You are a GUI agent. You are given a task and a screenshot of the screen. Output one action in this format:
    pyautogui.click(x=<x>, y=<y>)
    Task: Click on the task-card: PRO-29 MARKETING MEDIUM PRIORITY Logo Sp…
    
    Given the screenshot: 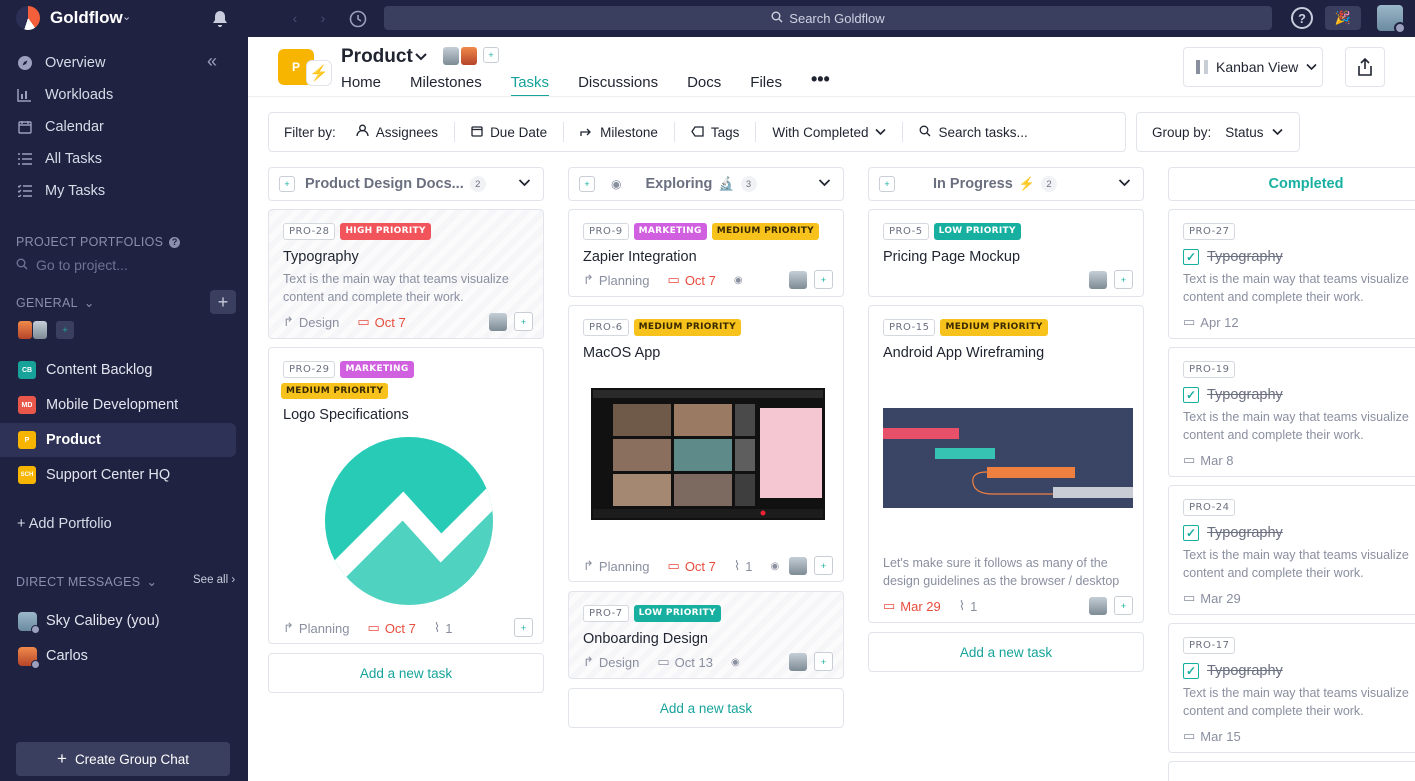 What is the action you would take?
    pyautogui.click(x=406, y=495)
    